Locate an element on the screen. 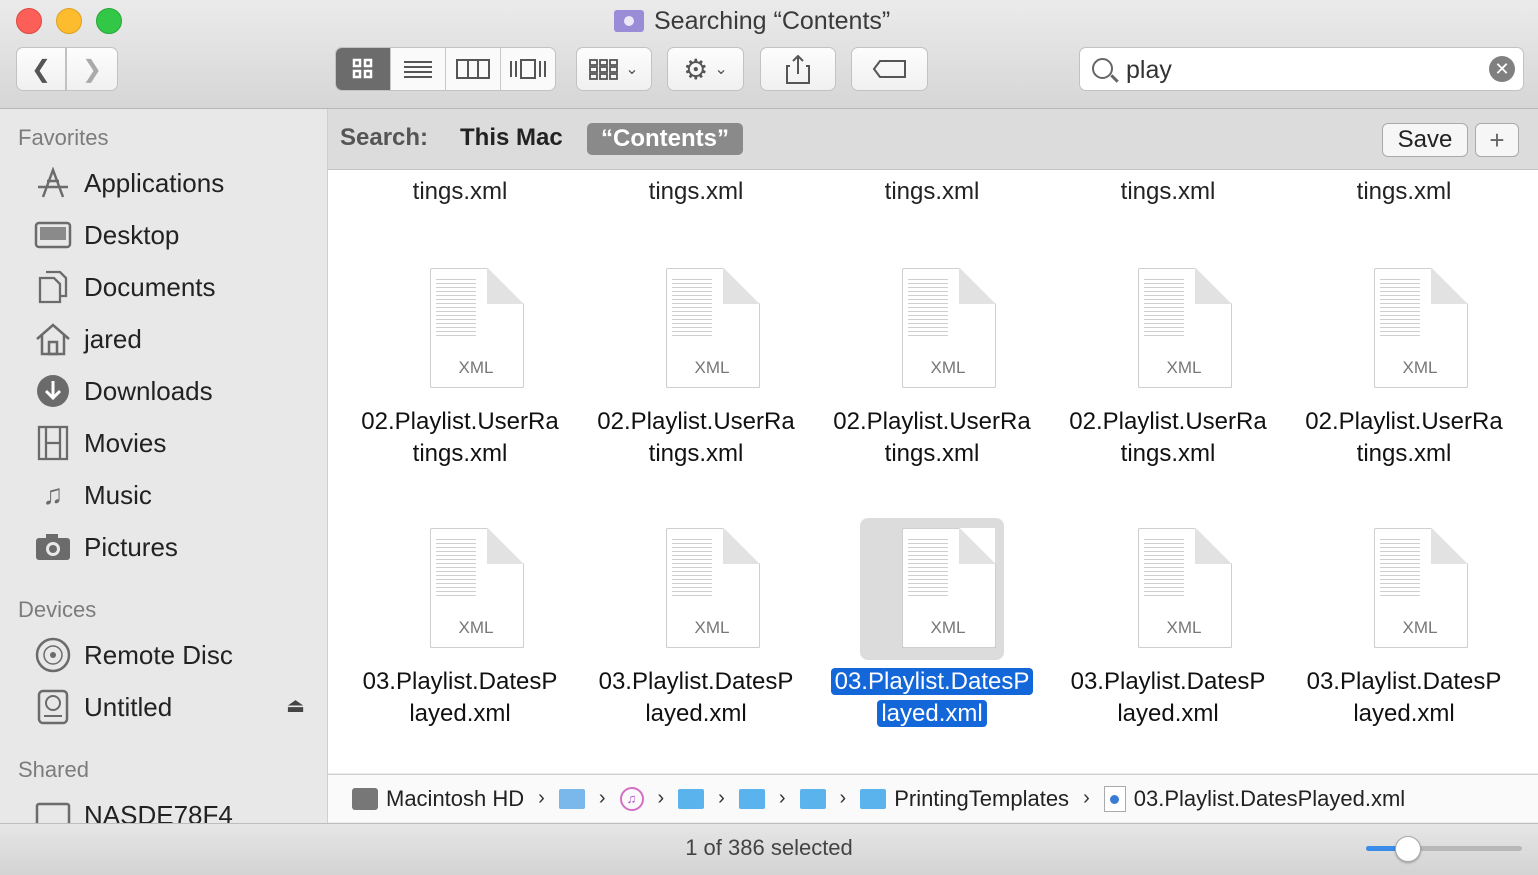 The height and width of the screenshot is (875, 1538). path-root: Macintosh HD is located at coordinates (455, 799).